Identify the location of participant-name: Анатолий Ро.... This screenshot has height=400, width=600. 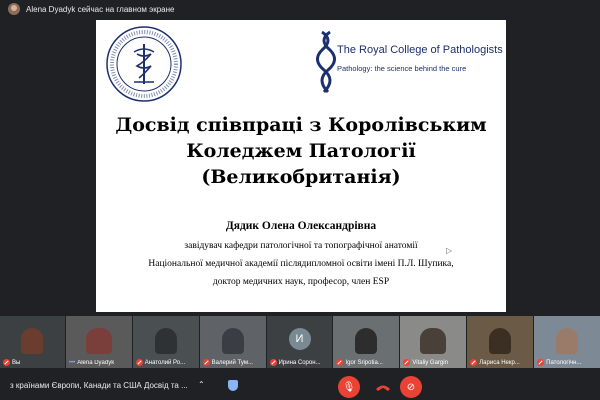
(160, 362).